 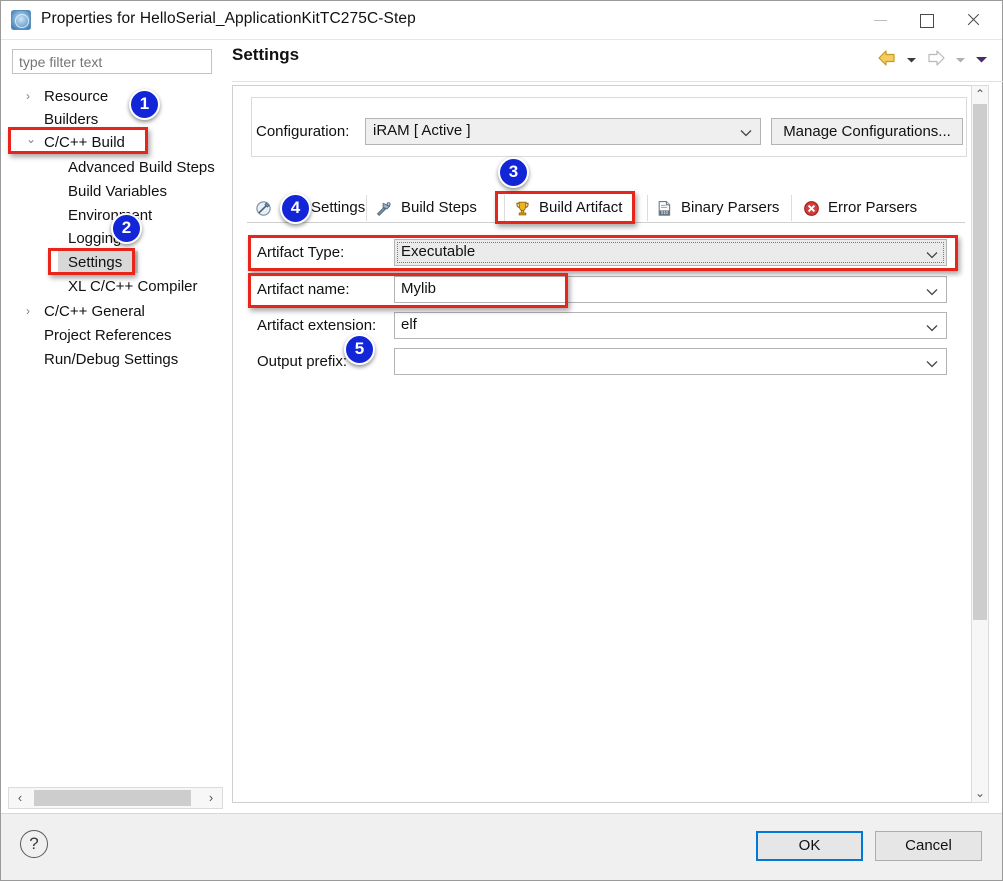 I want to click on configuration-value: iRAM [ Active ], so click(x=422, y=130).